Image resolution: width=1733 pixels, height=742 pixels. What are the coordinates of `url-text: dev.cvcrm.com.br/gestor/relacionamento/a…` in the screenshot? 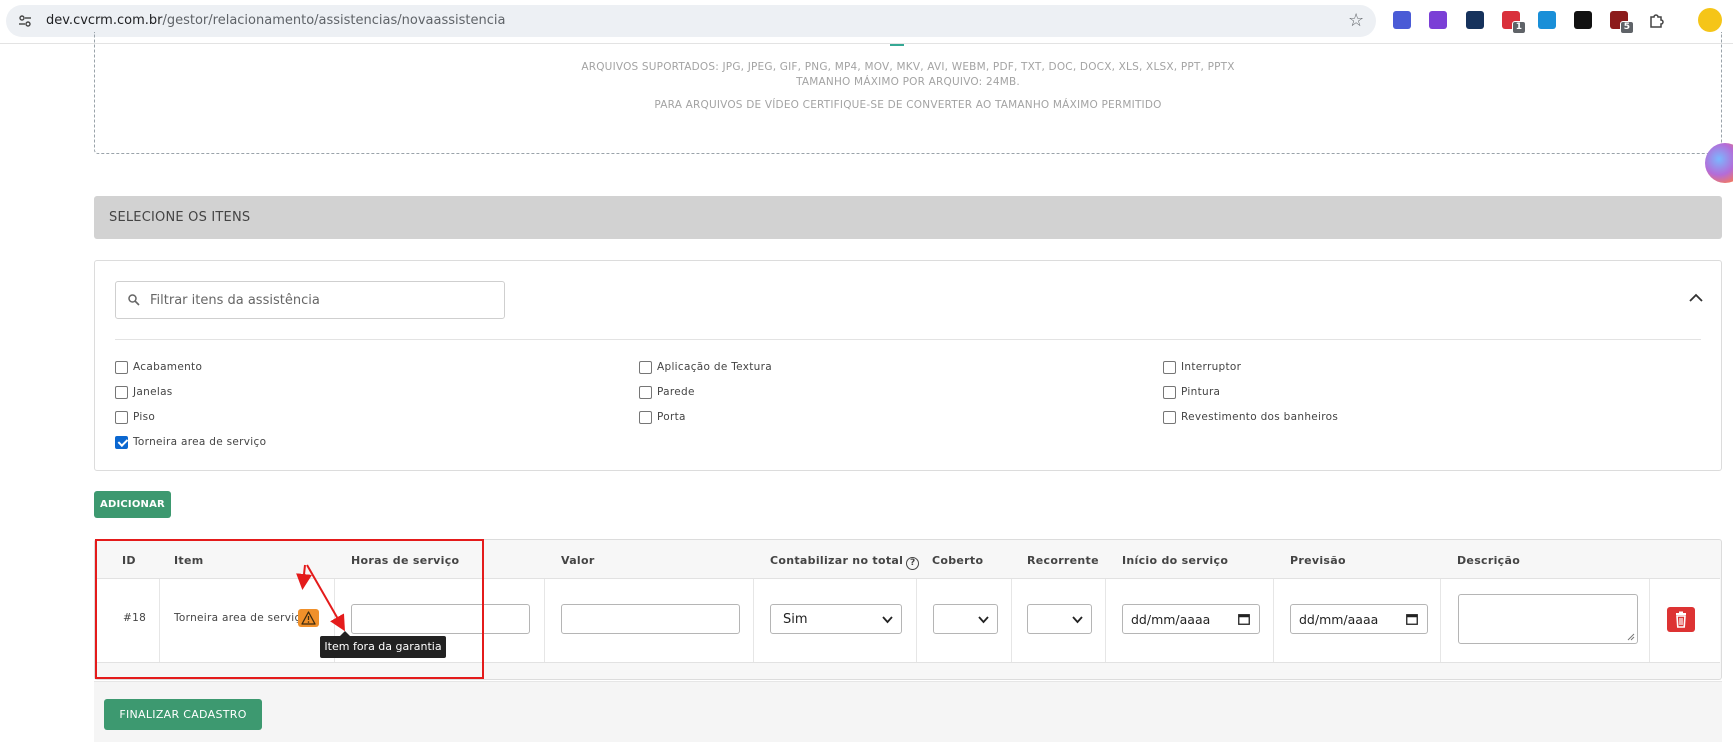 It's located at (275, 20).